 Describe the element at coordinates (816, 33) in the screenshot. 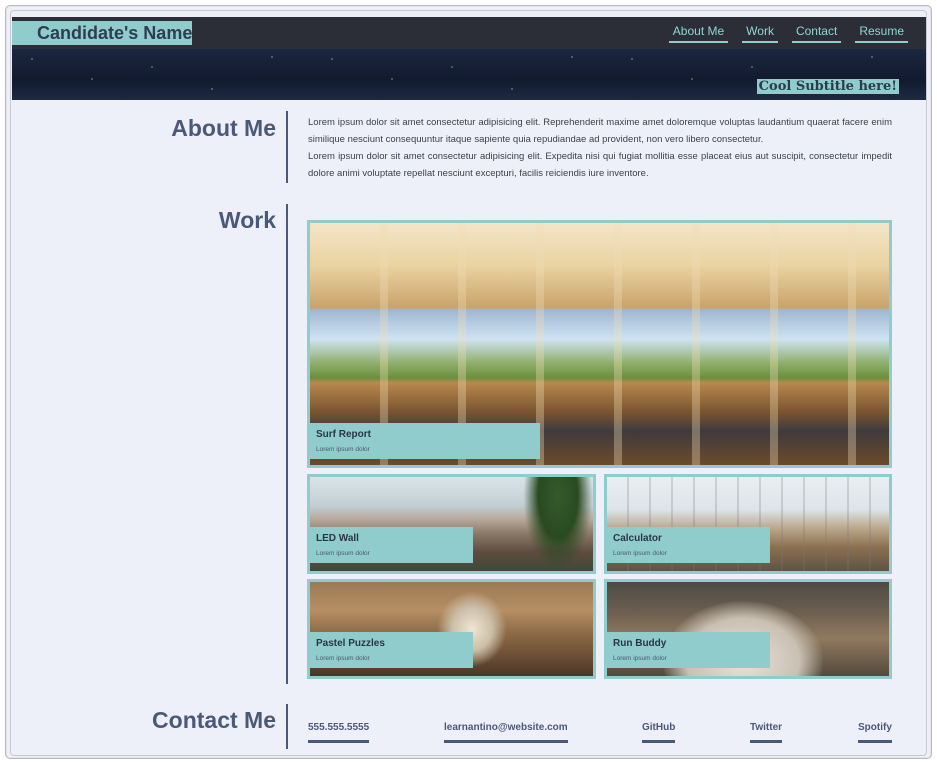

I see `nav-contact: Contact` at that location.